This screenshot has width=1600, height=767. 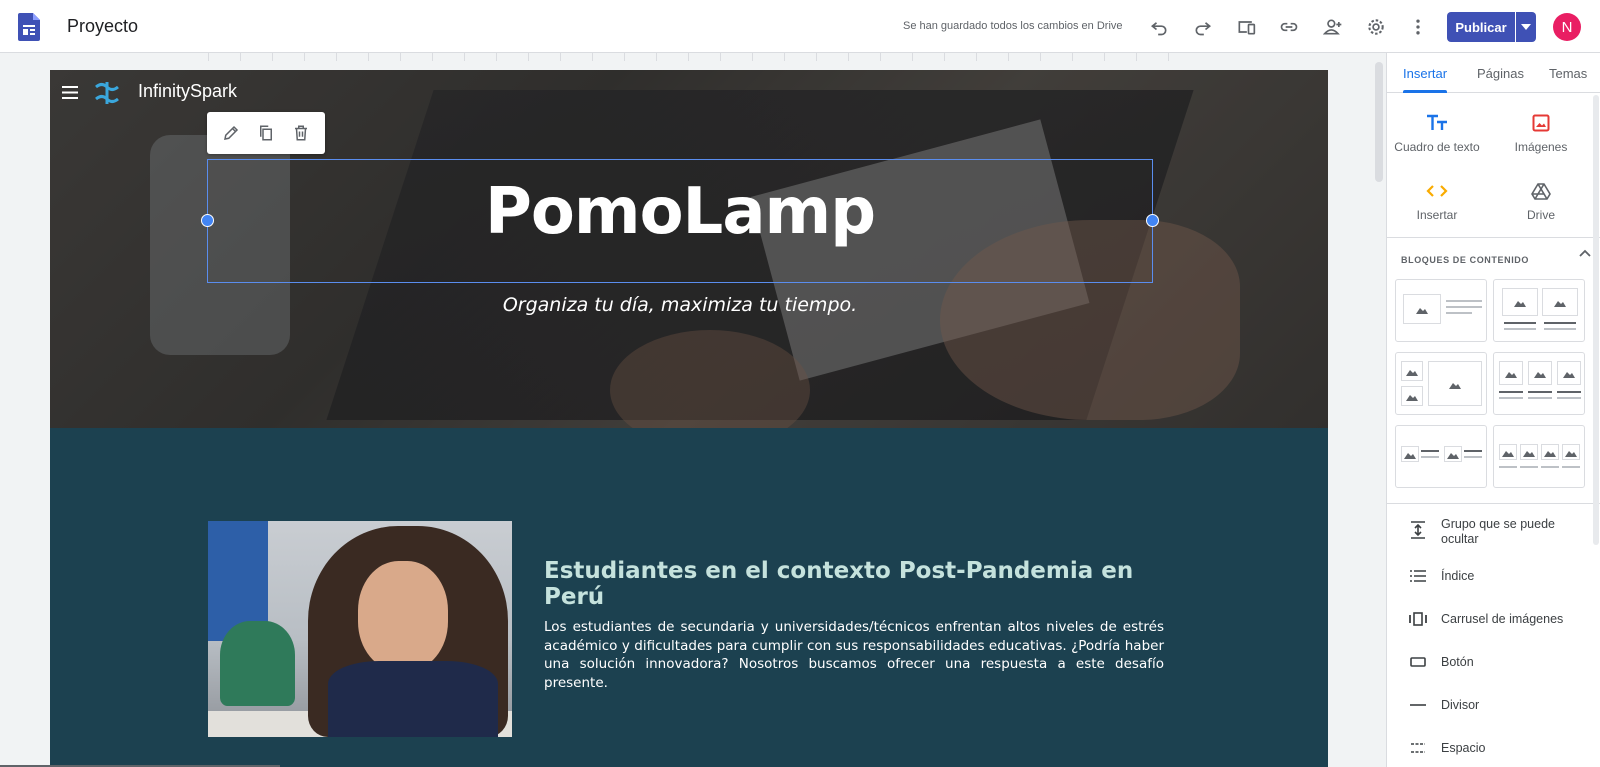 I want to click on settings-gear-icon, so click(x=1376, y=27).